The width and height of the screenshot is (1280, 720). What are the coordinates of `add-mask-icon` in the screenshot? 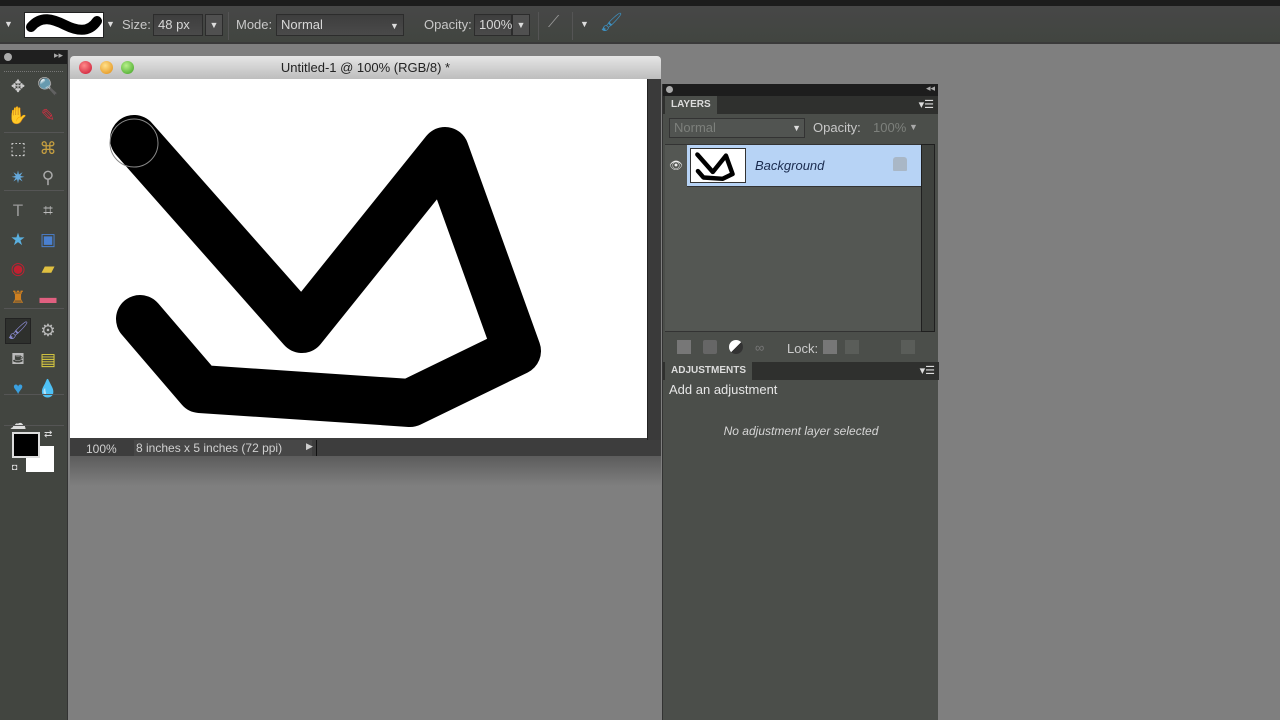 It's located at (710, 347).